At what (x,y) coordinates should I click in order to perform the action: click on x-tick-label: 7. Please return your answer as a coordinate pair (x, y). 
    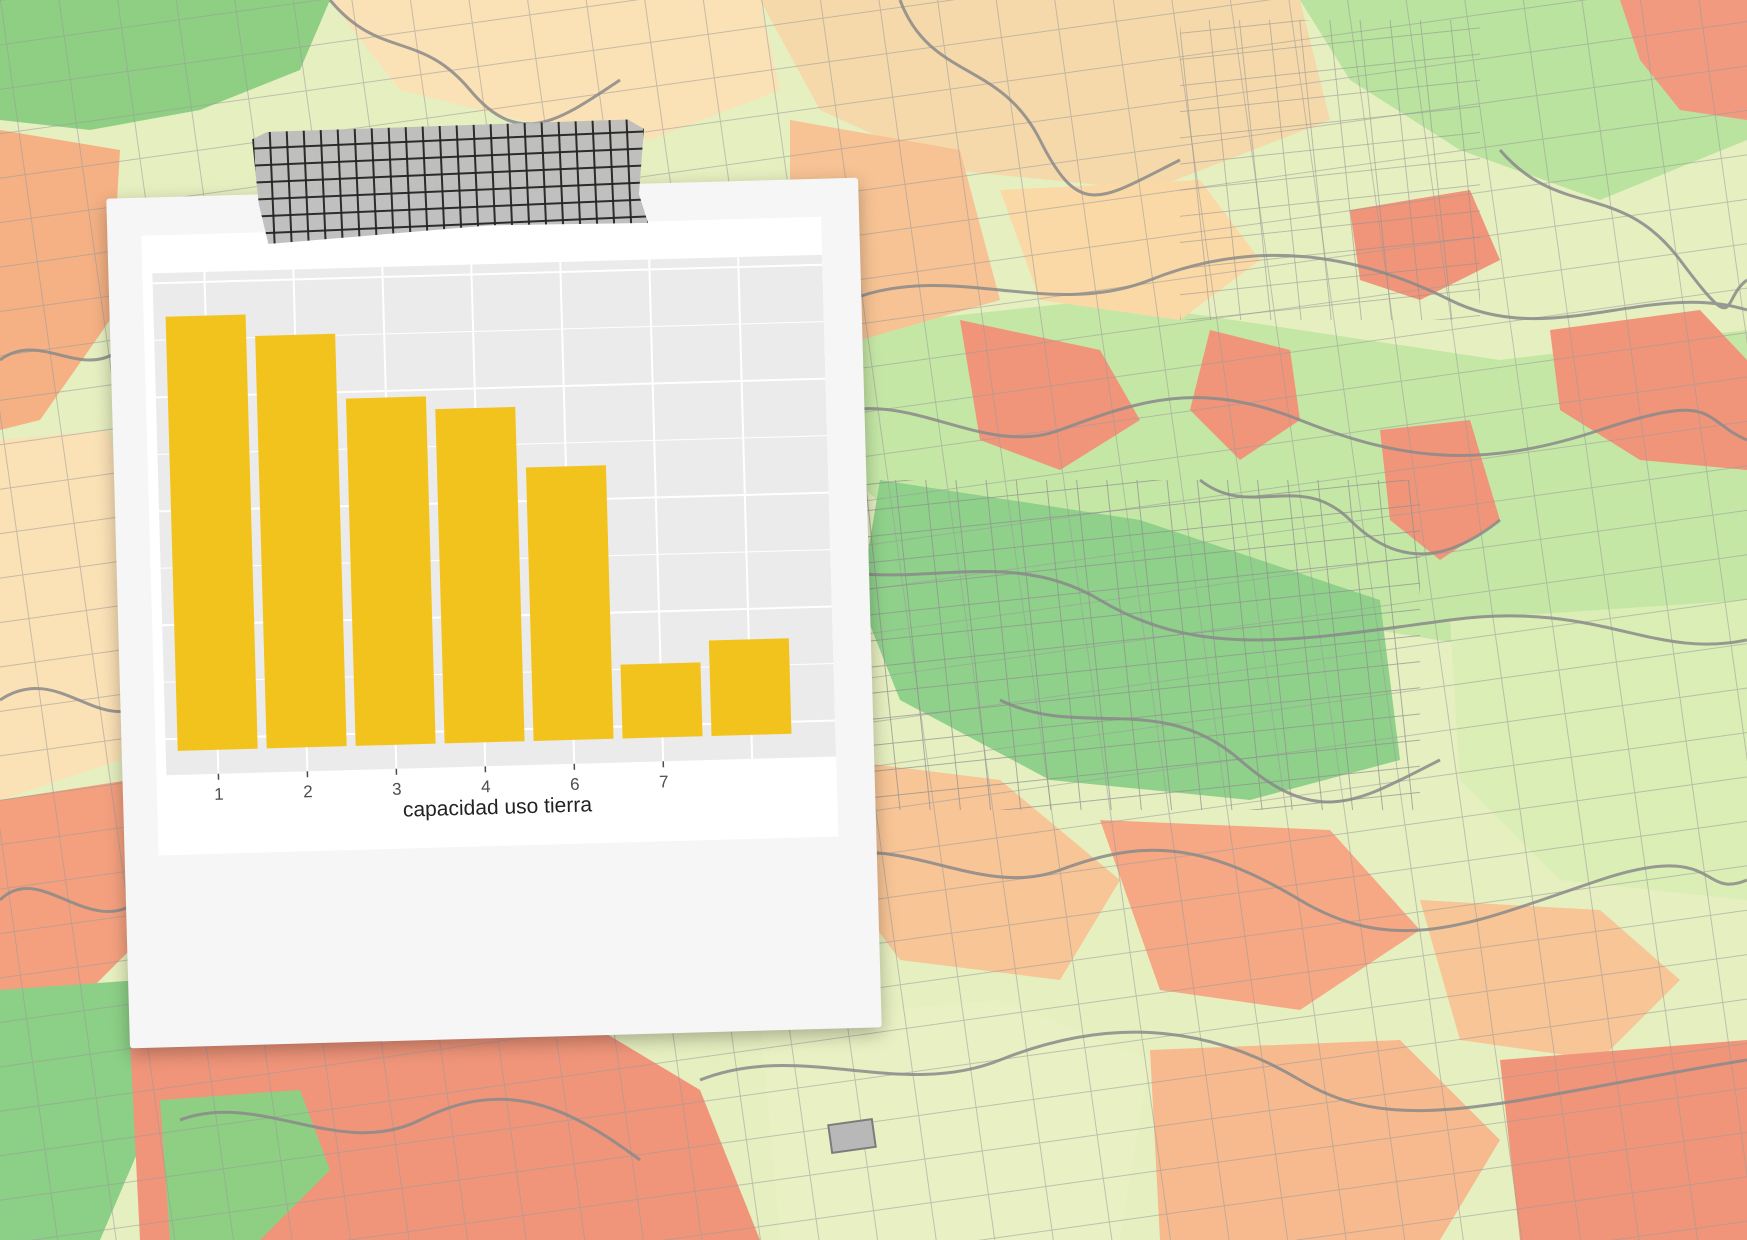
    Looking at the image, I should click on (664, 781).